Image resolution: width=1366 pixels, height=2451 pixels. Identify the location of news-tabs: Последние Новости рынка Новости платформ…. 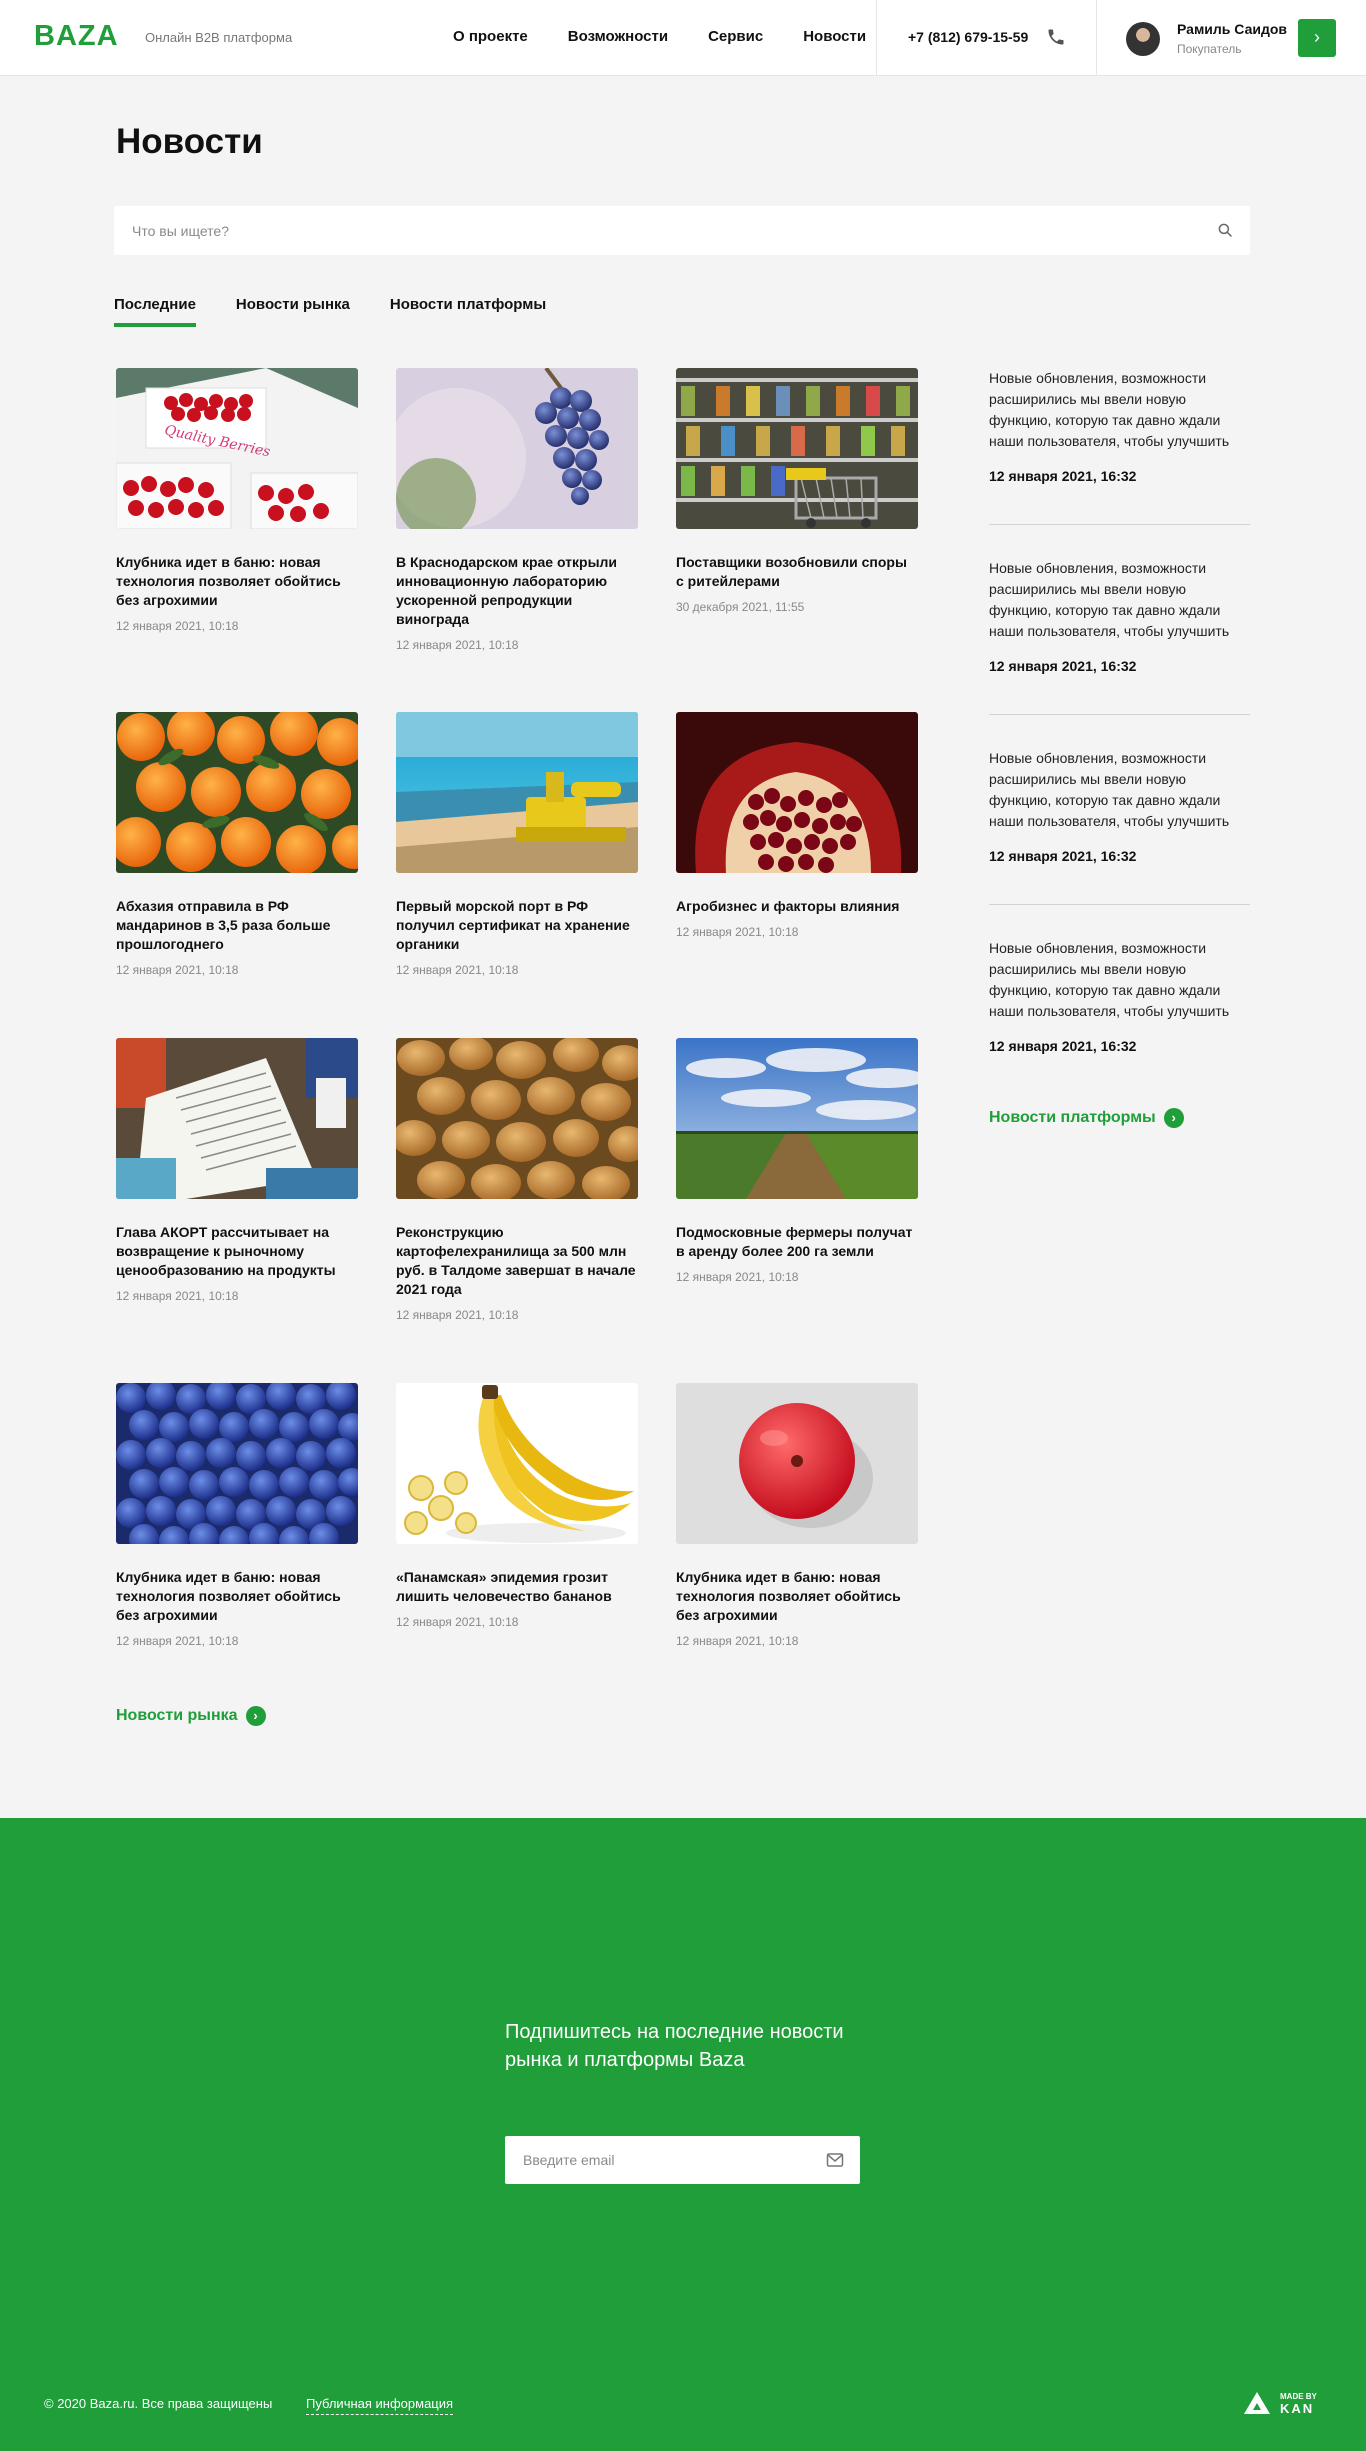
(330, 311).